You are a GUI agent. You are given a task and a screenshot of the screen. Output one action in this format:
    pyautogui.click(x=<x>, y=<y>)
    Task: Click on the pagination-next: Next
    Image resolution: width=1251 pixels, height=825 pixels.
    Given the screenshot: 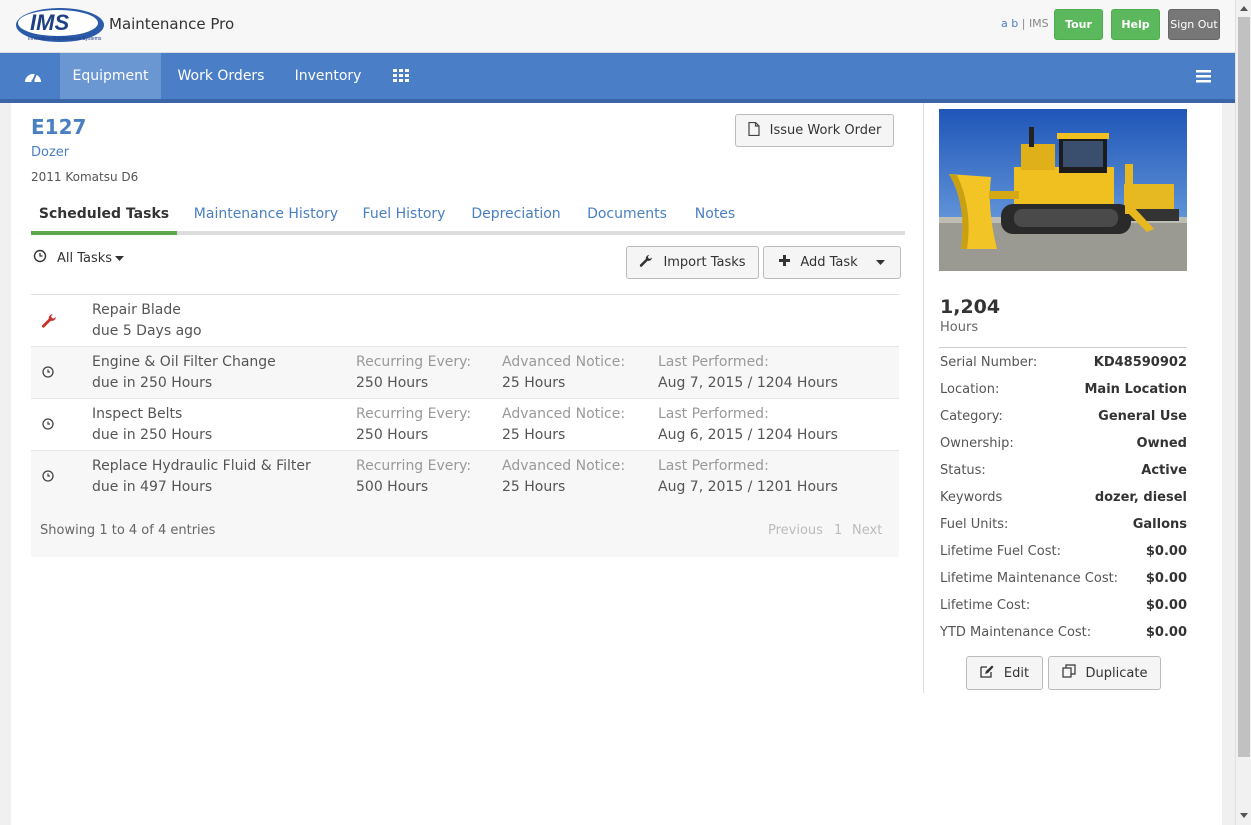 What is the action you would take?
    pyautogui.click(x=867, y=530)
    